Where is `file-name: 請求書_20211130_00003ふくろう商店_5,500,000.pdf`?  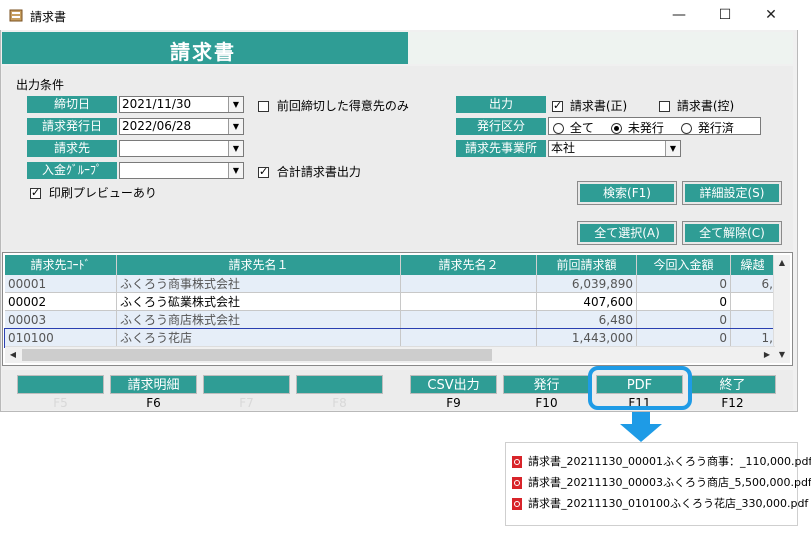
file-name: 請求書_20211130_00003ふくろう商店_5,500,000.pdf is located at coordinates (669, 482).